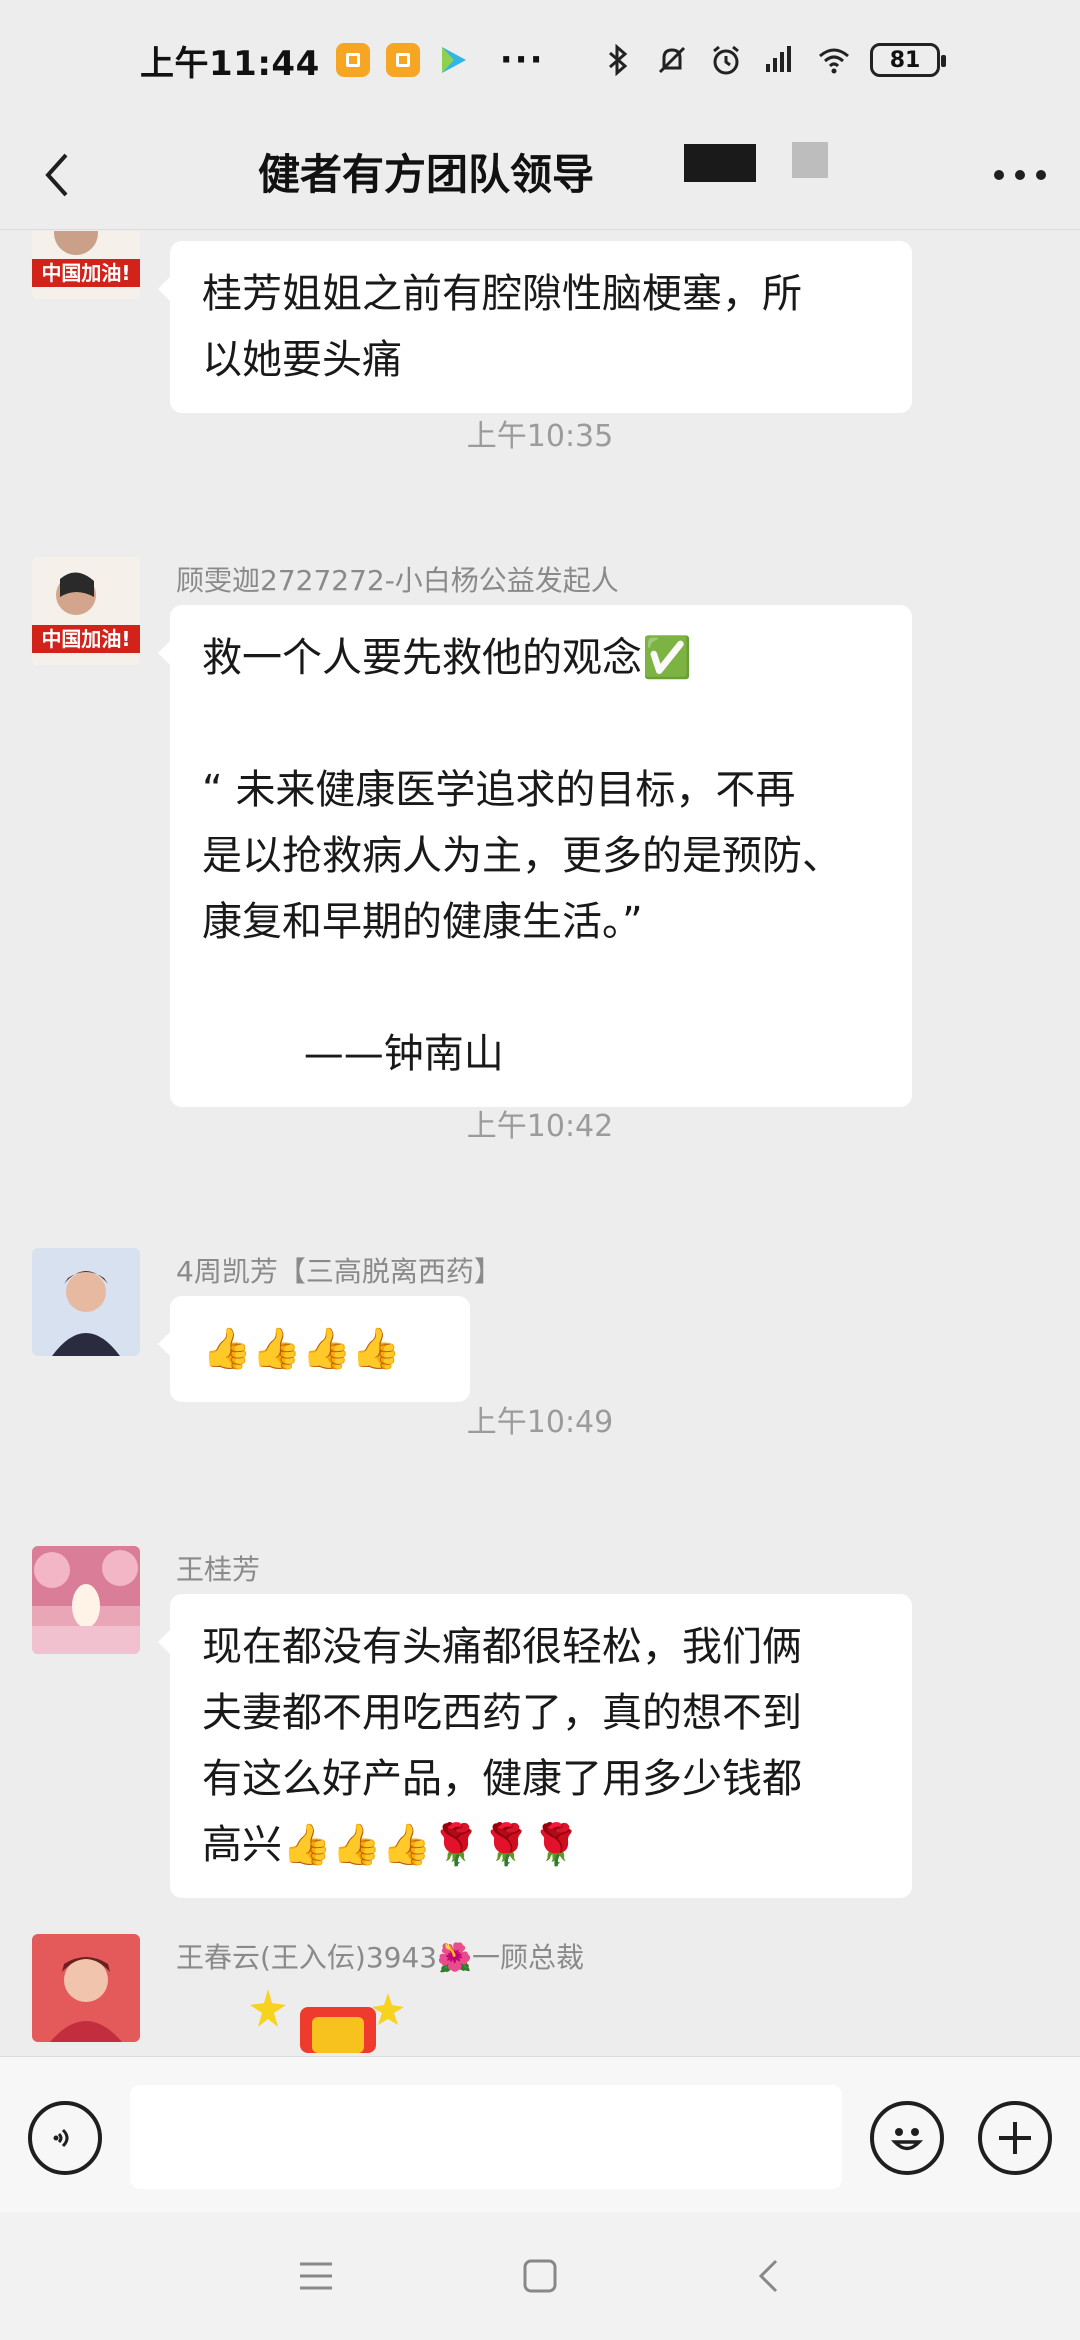  I want to click on more-options-button, so click(1020, 175).